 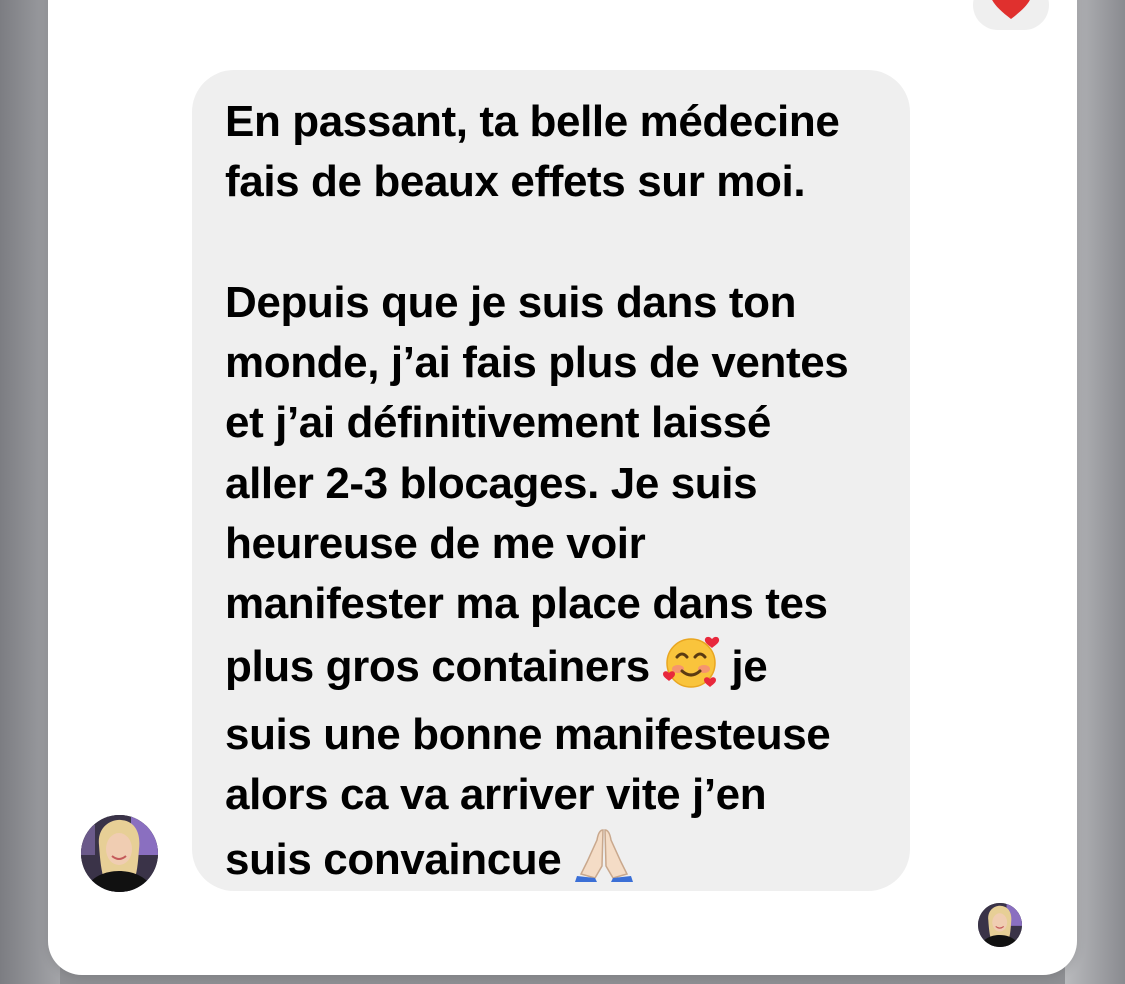 What do you see at coordinates (691, 670) in the screenshot?
I see `smiling-face-with-hearts-icon` at bounding box center [691, 670].